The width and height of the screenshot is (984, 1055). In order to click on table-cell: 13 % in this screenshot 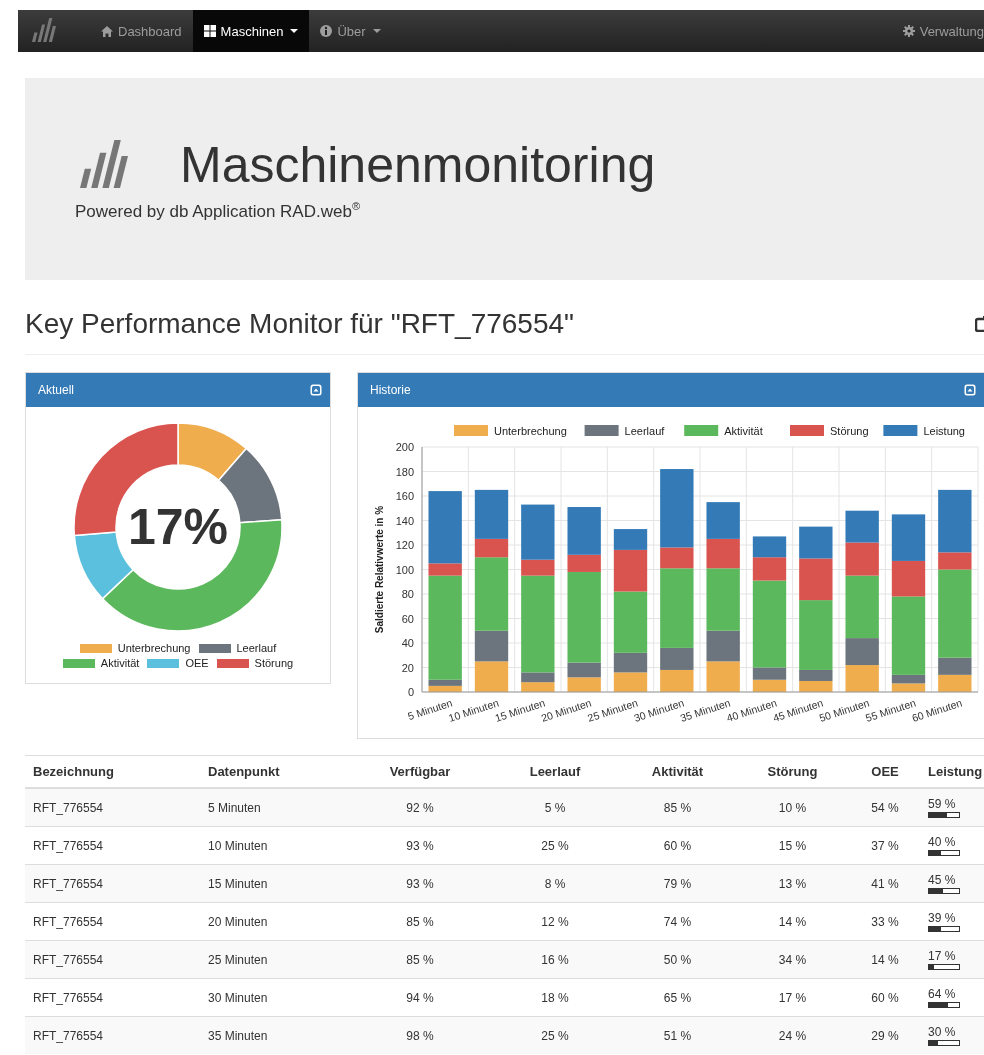, I will do `click(792, 883)`.